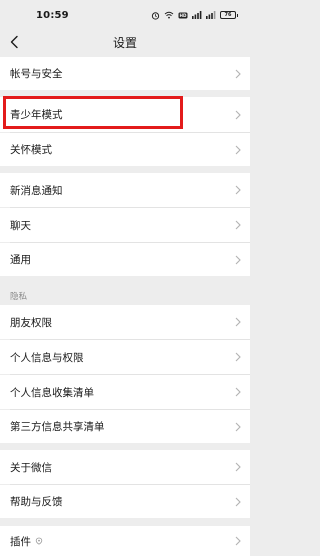 Image resolution: width=320 pixels, height=556 pixels. I want to click on highlight-annotation-box, so click(93, 112).